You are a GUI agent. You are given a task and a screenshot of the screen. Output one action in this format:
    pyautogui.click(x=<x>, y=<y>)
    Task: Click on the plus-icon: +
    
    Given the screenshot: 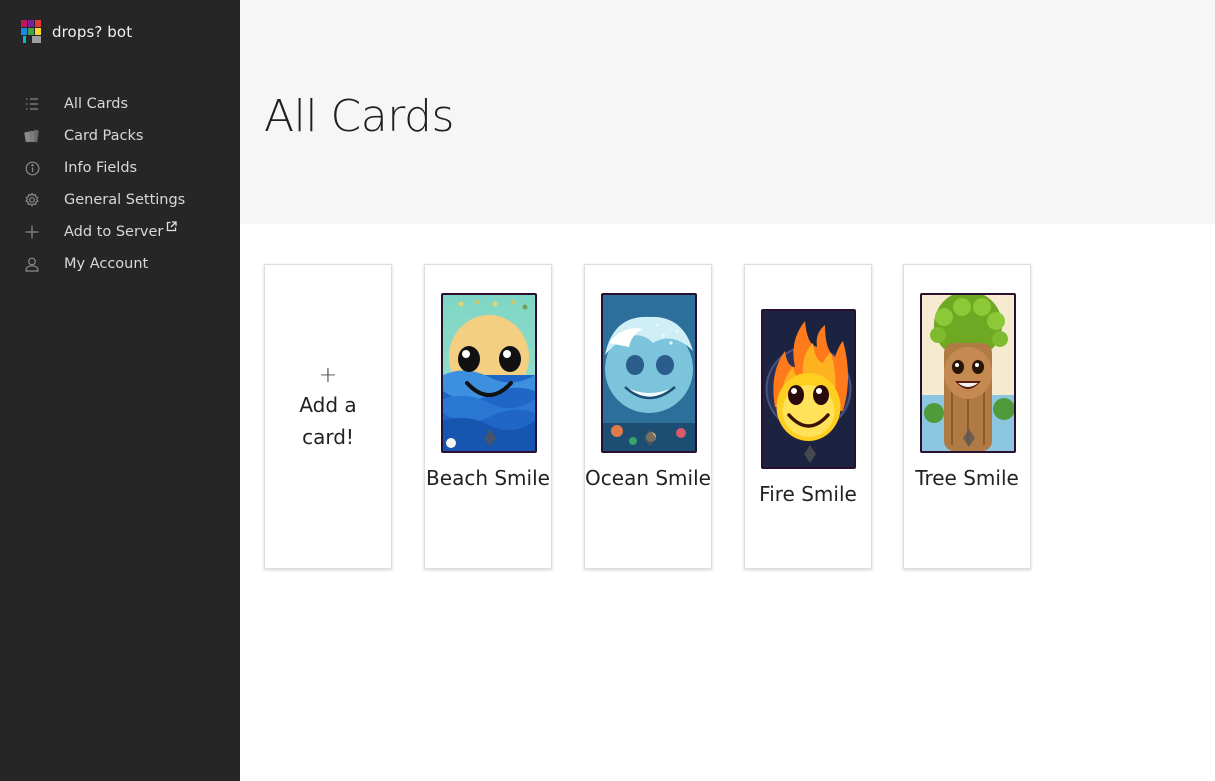 What is the action you would take?
    pyautogui.click(x=328, y=375)
    